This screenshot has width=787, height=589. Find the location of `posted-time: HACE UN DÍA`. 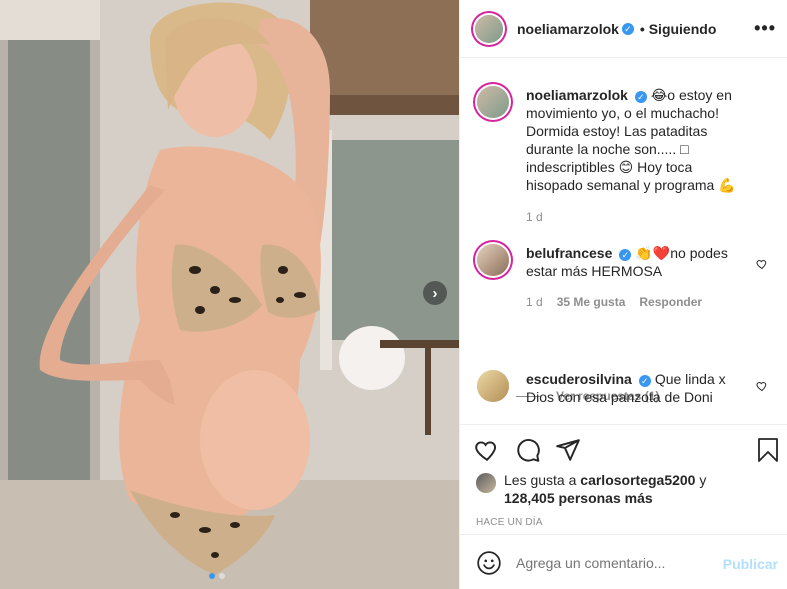

posted-time: HACE UN DÍA is located at coordinates (509, 522).